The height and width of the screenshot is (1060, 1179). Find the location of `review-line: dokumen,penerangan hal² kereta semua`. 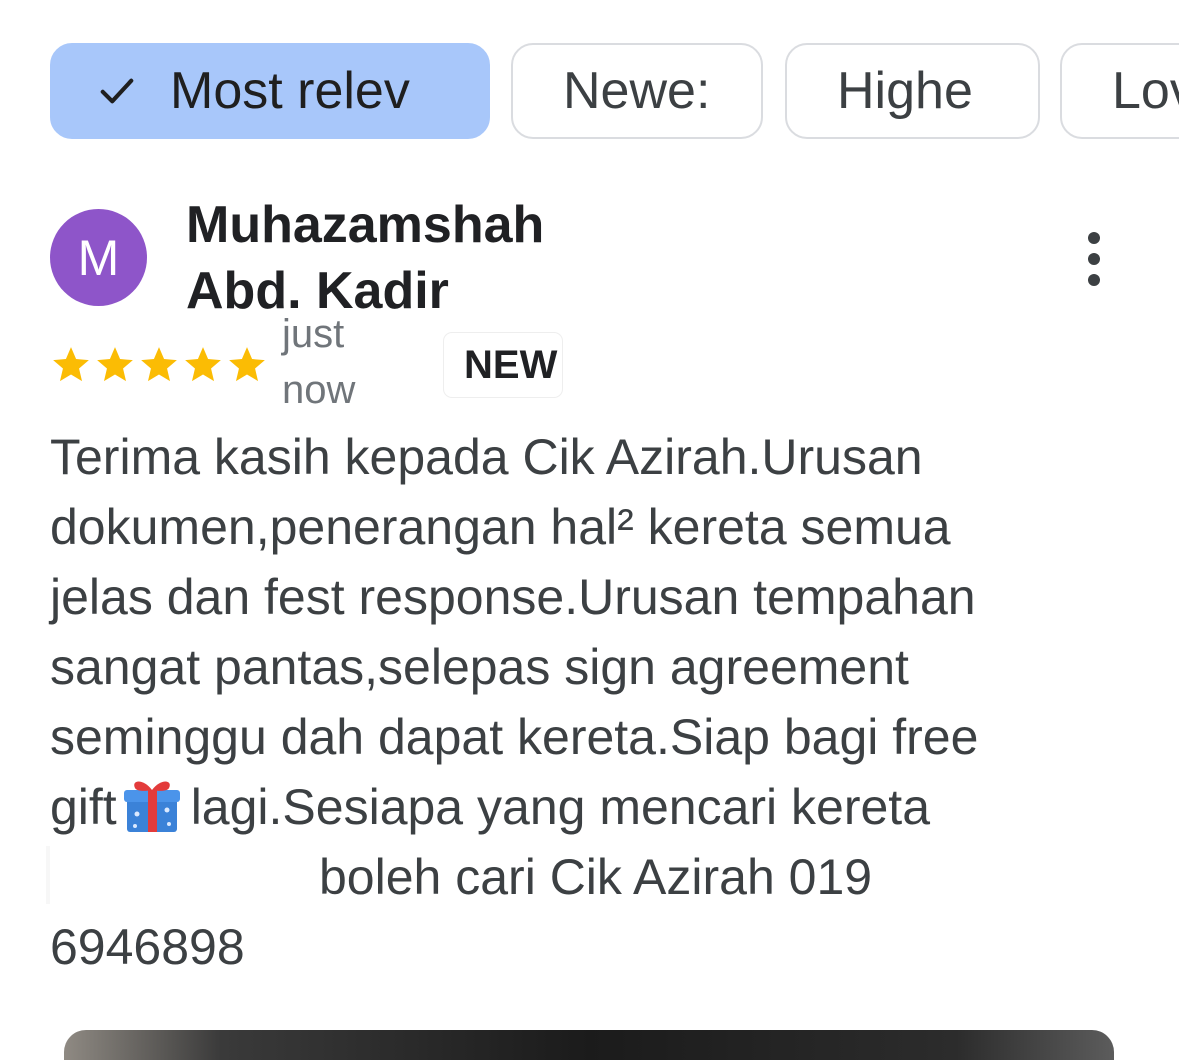

review-line: dokumen,penerangan hal² kereta semua is located at coordinates (500, 527).